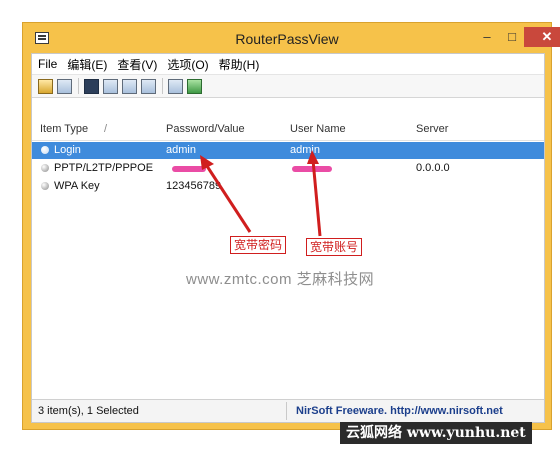 The width and height of the screenshot is (560, 450). Describe the element at coordinates (288, 64) in the screenshot. I see `menu-bar: File 编辑(E) 查看(V) 选项(O) 帮助(H)` at that location.